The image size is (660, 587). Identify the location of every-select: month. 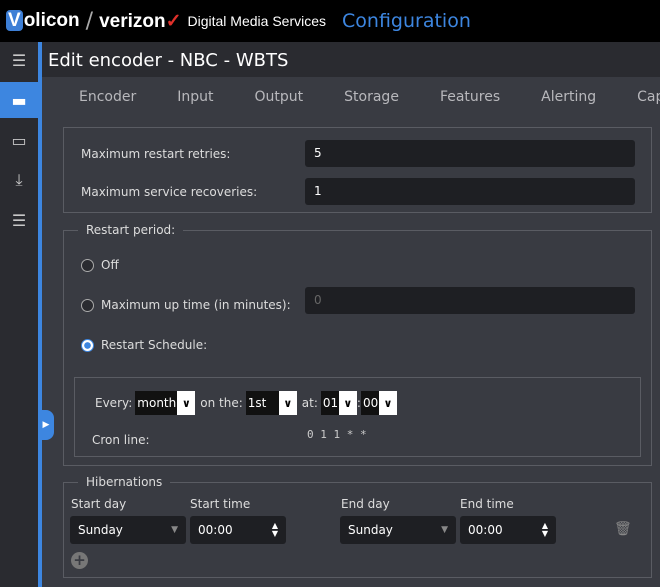
(156, 403).